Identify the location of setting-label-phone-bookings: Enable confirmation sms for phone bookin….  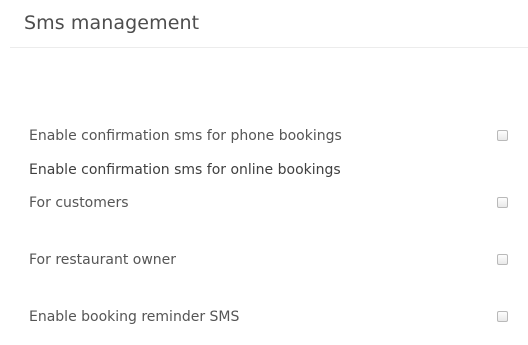
(185, 136).